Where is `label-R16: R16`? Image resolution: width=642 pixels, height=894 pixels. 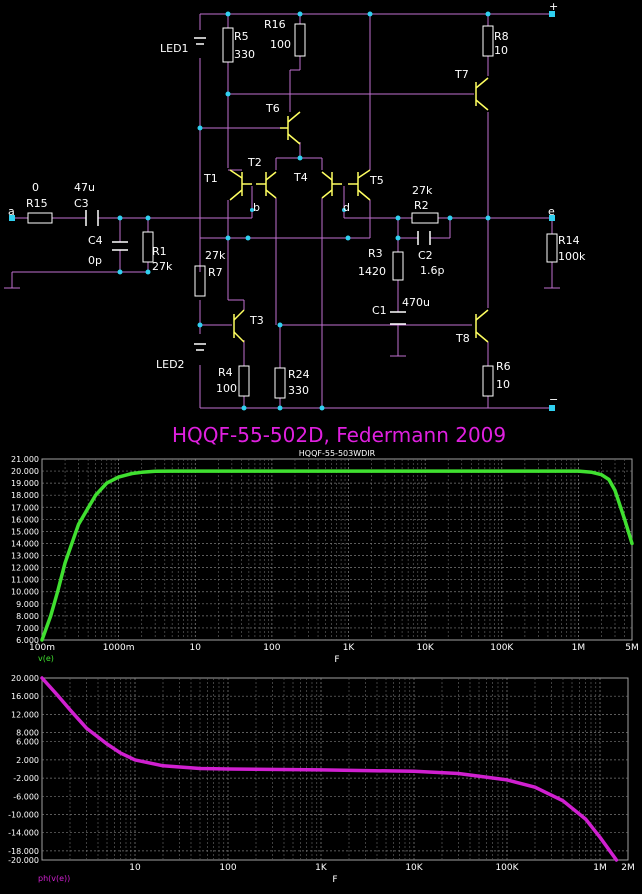 label-R16: R16 is located at coordinates (275, 24).